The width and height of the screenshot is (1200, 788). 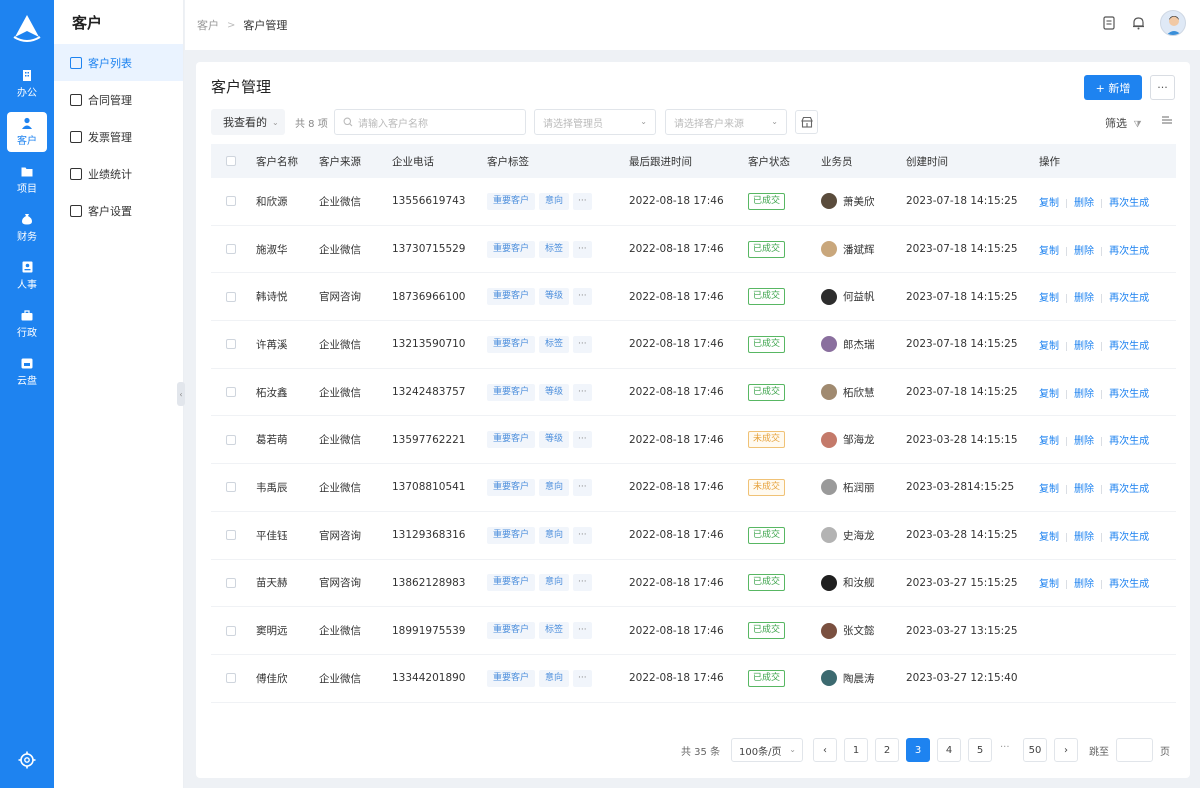 What do you see at coordinates (27, 228) in the screenshot?
I see `rail-item-money-bag: 财务` at bounding box center [27, 228].